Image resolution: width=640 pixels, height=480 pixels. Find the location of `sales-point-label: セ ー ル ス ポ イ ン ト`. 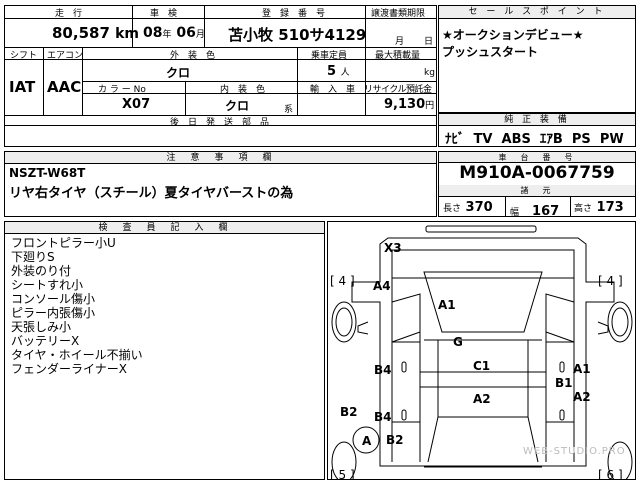

sales-point-label: セ ー ル ス ポ イ ン ト is located at coordinates (537, 12).